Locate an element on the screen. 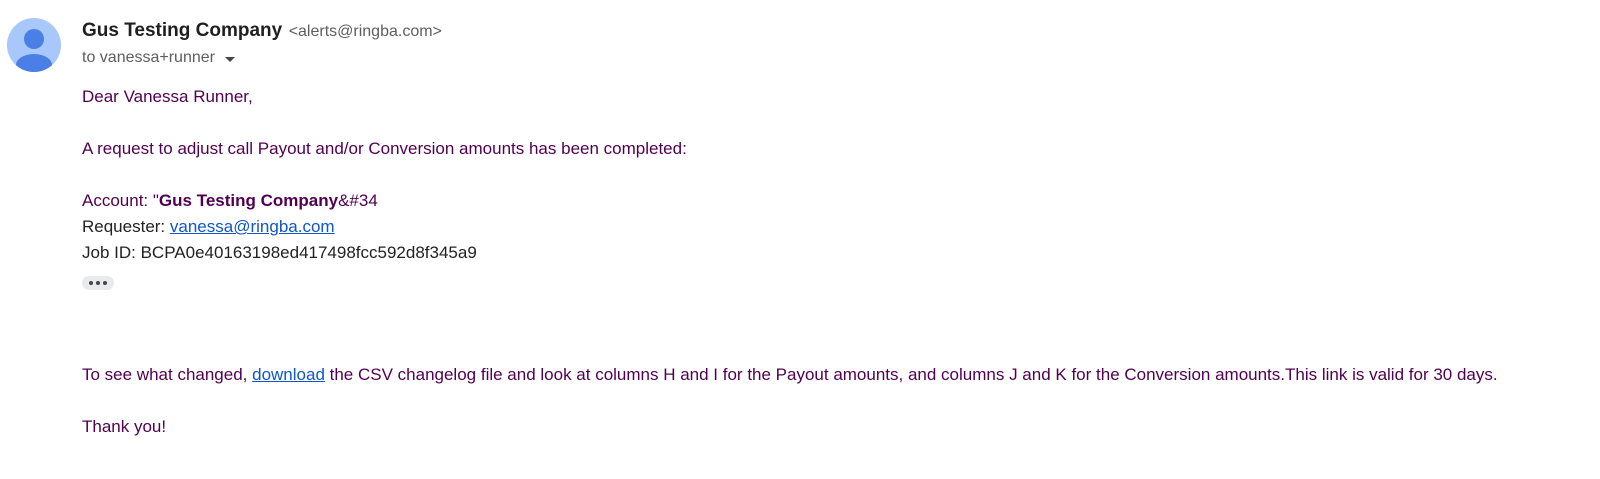 This screenshot has width=1600, height=479. sender-name: Gus Testing Company is located at coordinates (182, 30).